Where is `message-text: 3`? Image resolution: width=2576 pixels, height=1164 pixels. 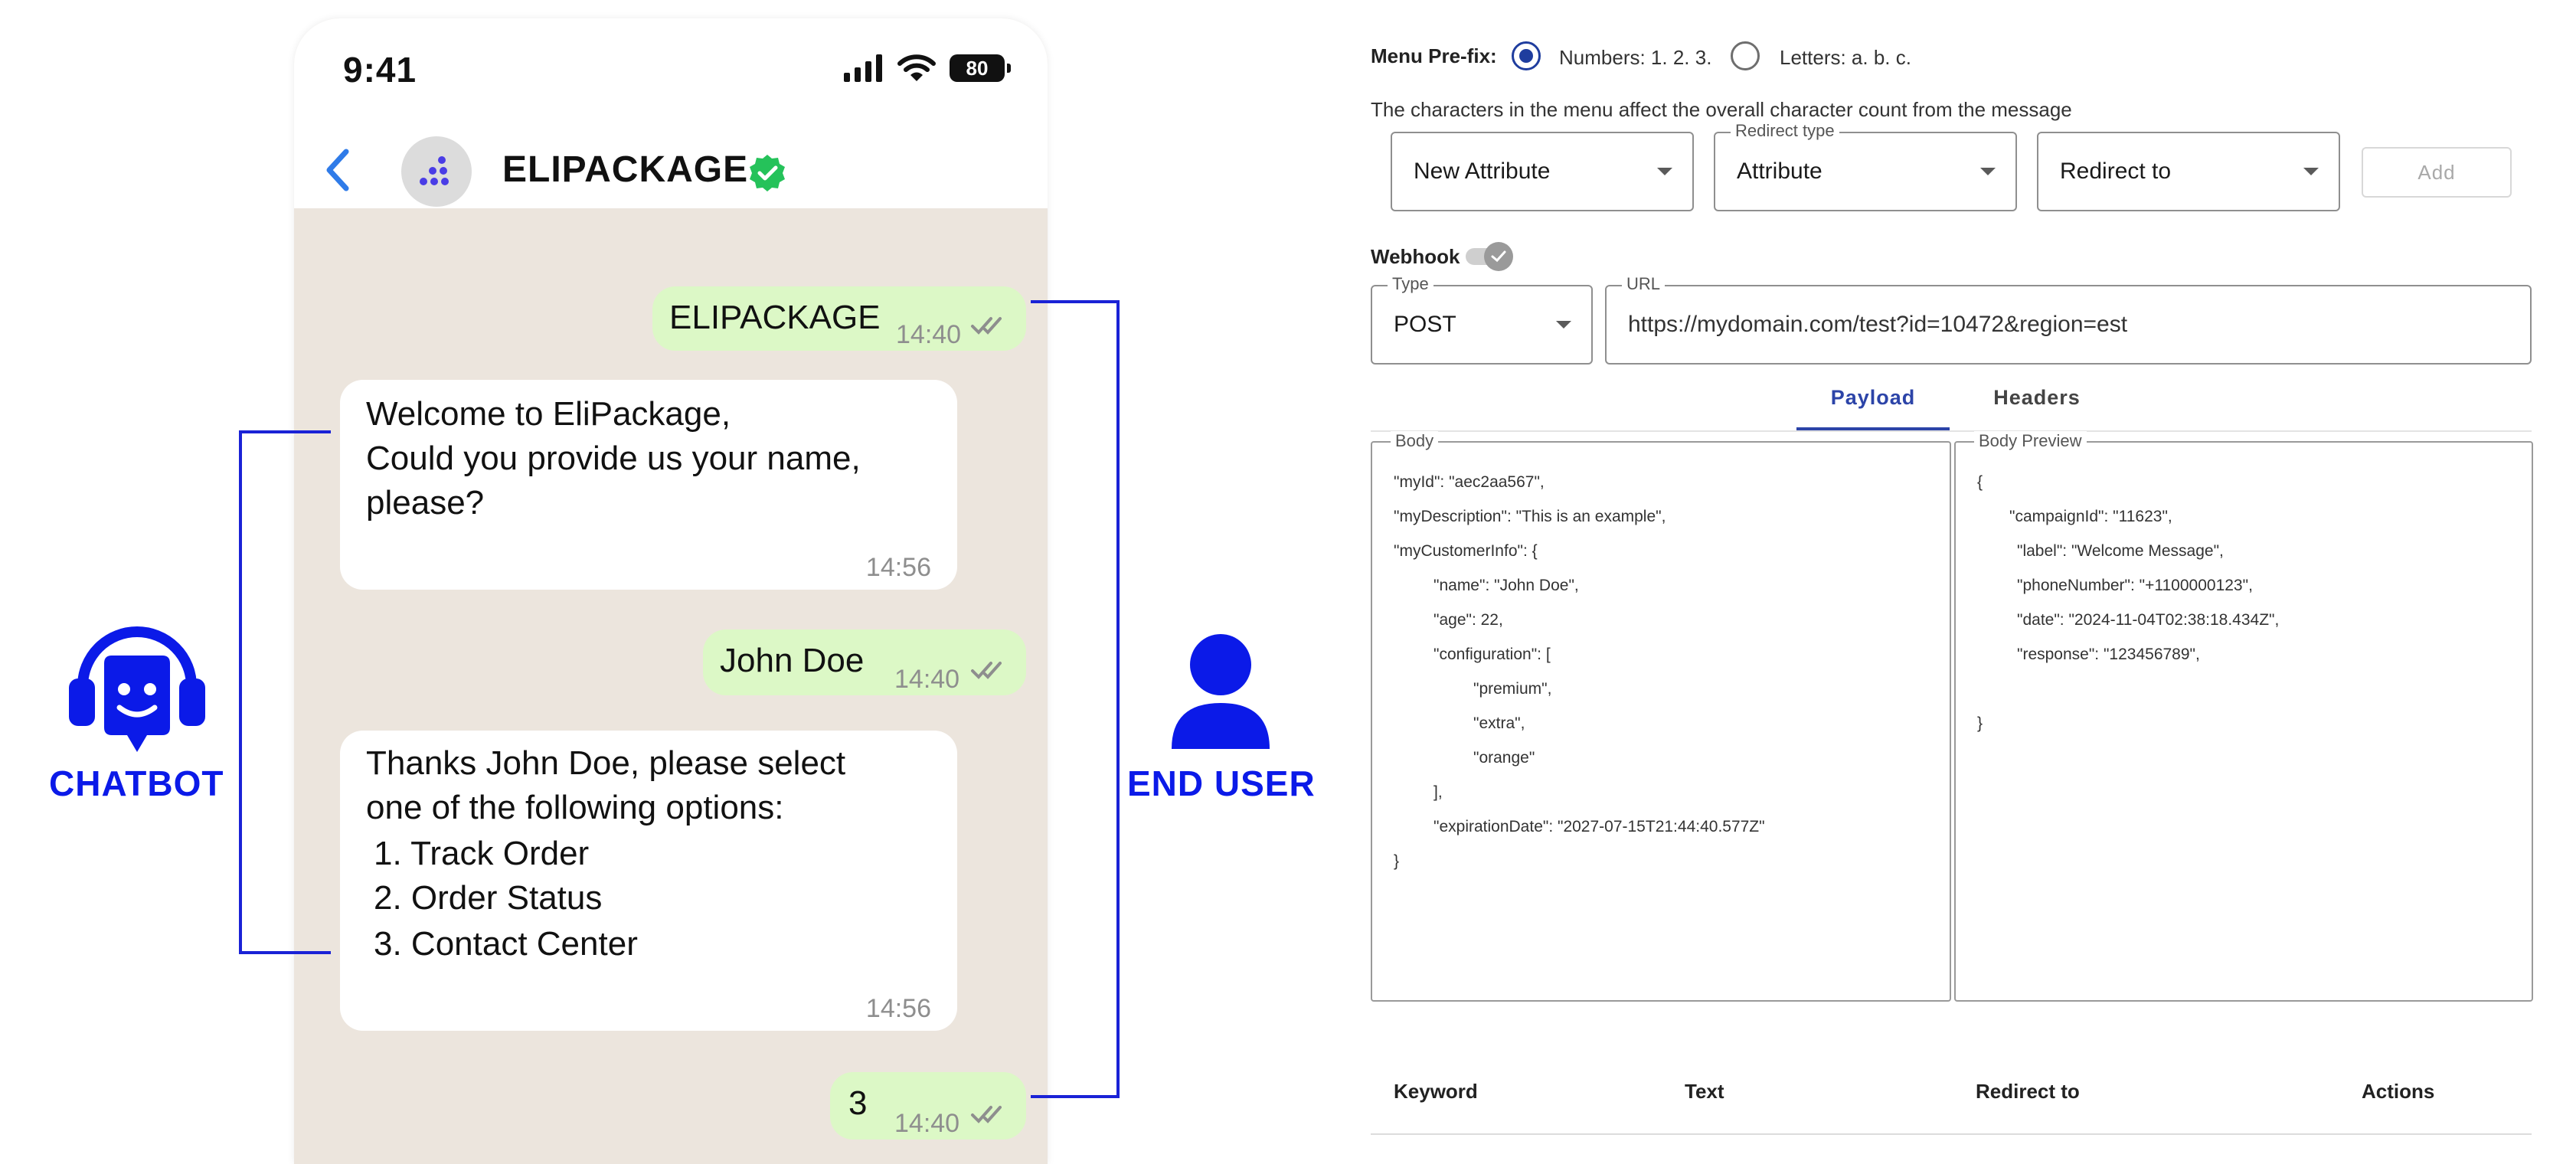 message-text: 3 is located at coordinates (858, 1103).